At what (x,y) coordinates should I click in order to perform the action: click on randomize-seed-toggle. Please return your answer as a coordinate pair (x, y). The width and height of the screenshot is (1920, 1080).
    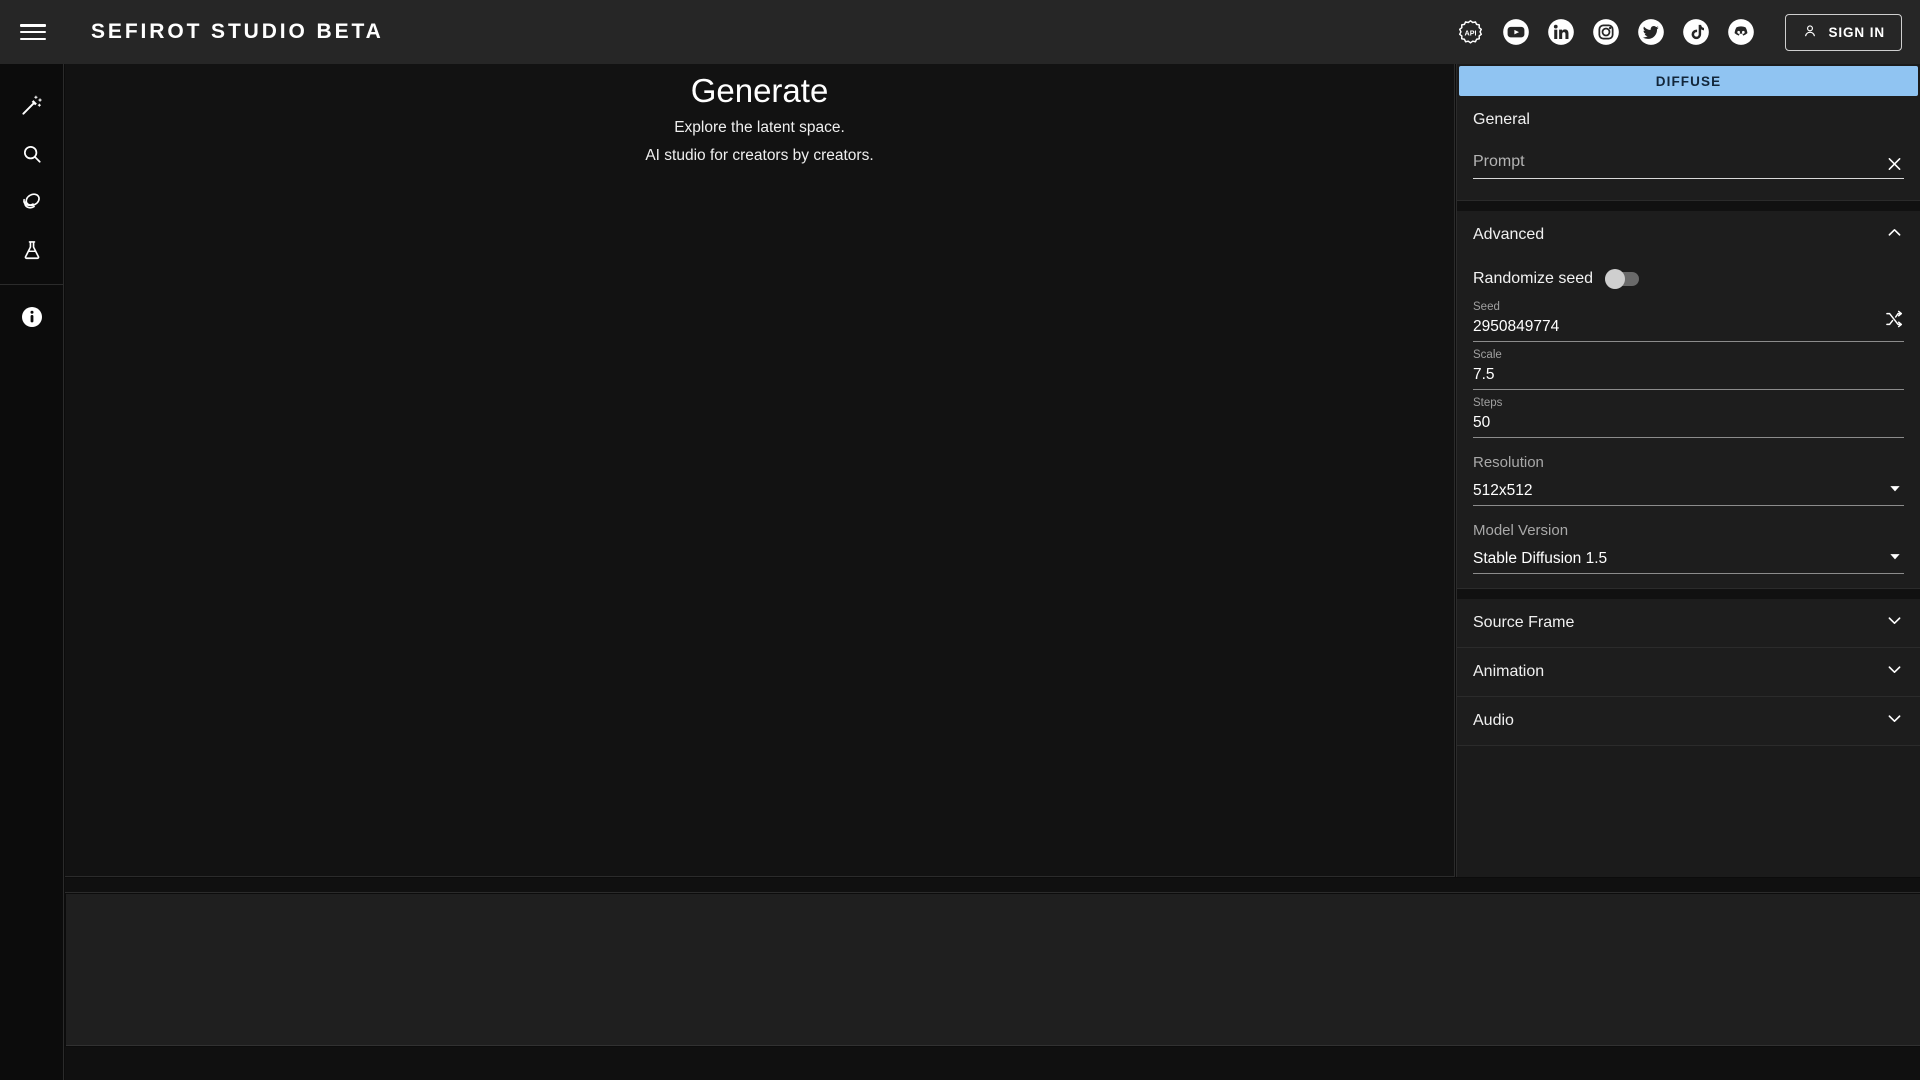
    Looking at the image, I should click on (1622, 279).